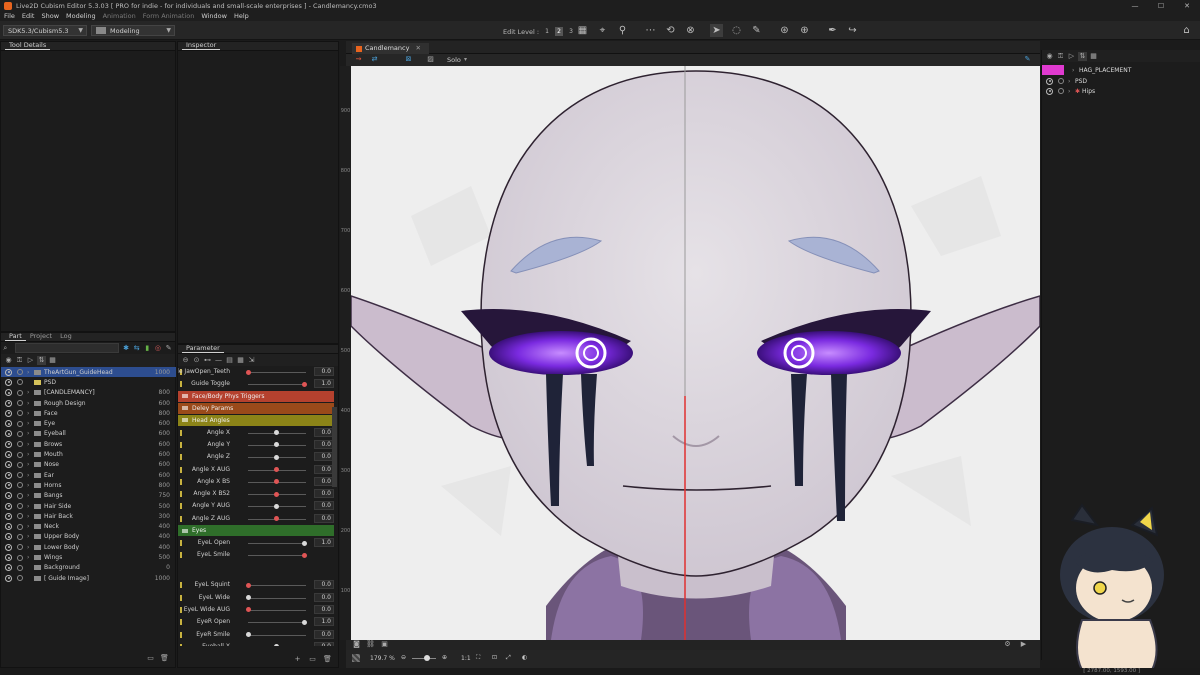 This screenshot has height=675, width=1200. I want to click on pin-icon: ⊗, so click(690, 30).